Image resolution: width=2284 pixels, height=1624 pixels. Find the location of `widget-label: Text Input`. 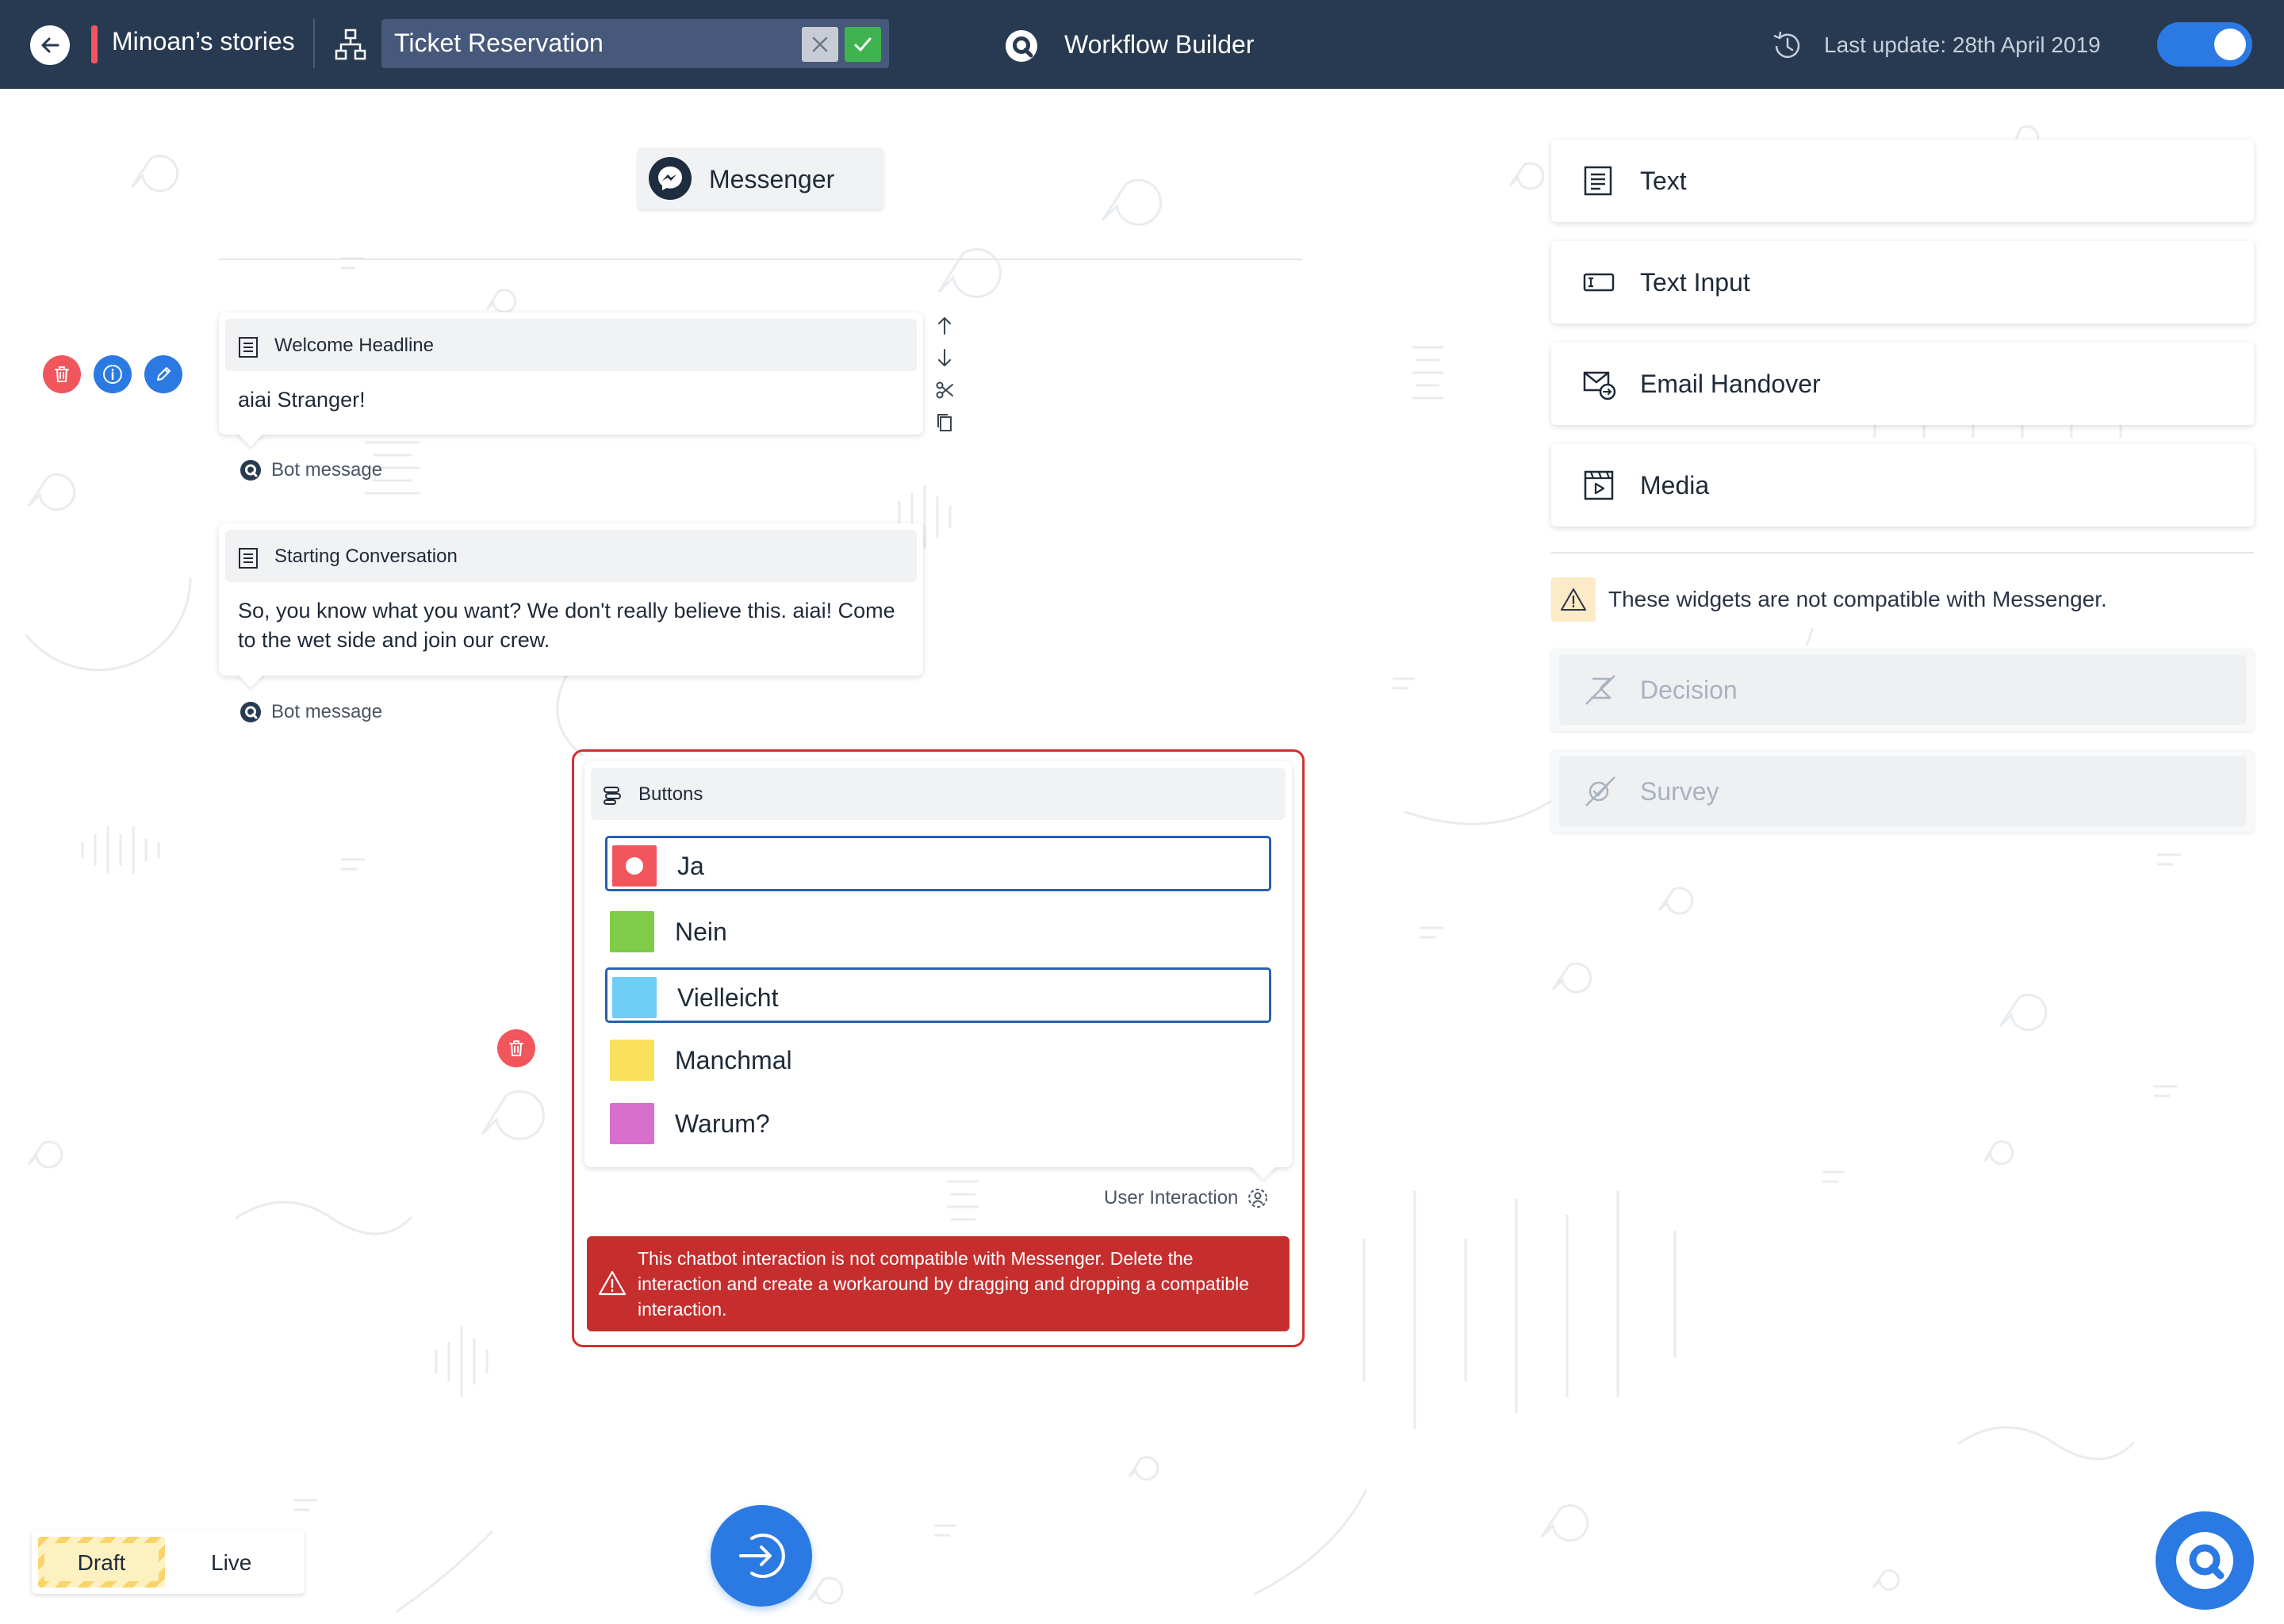

widget-label: Text Input is located at coordinates (1695, 282).